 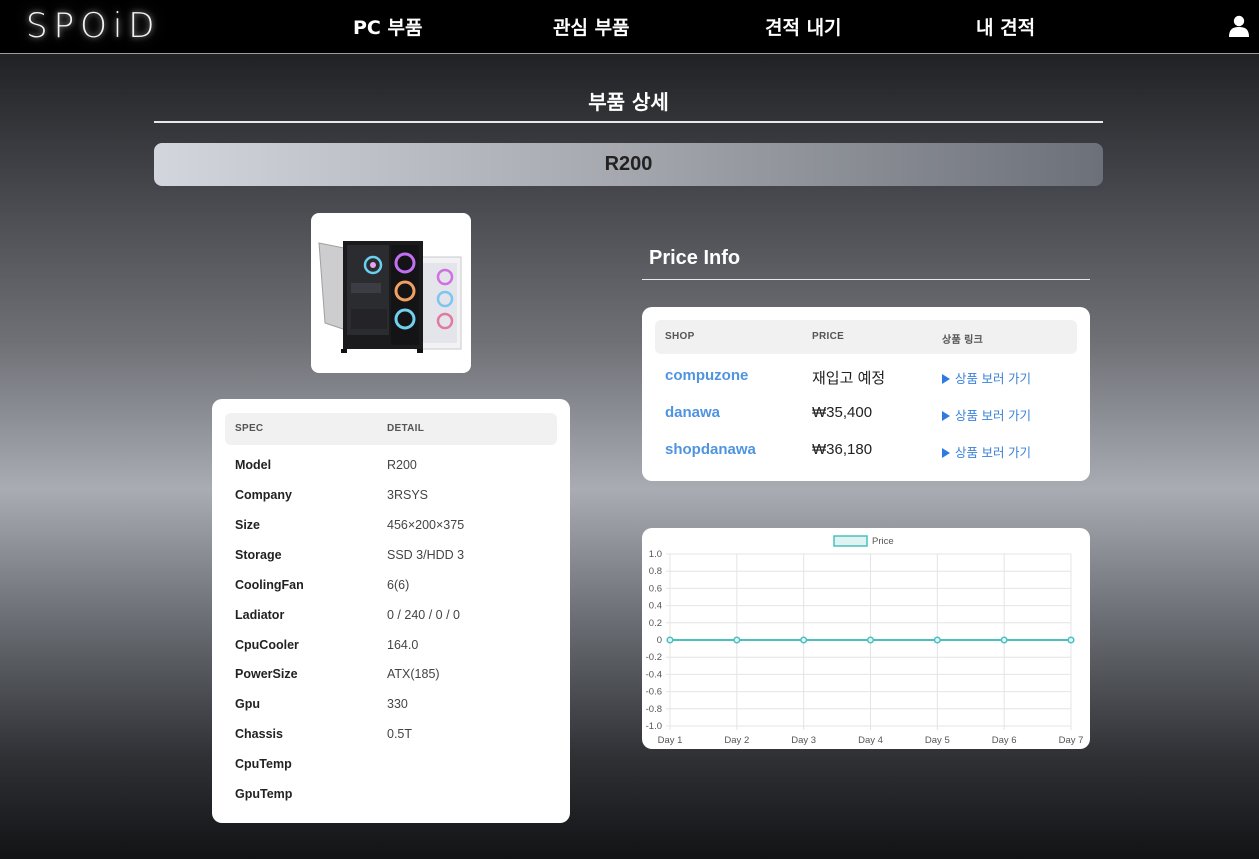 I want to click on y-tick-label: 0.4, so click(x=655, y=606).